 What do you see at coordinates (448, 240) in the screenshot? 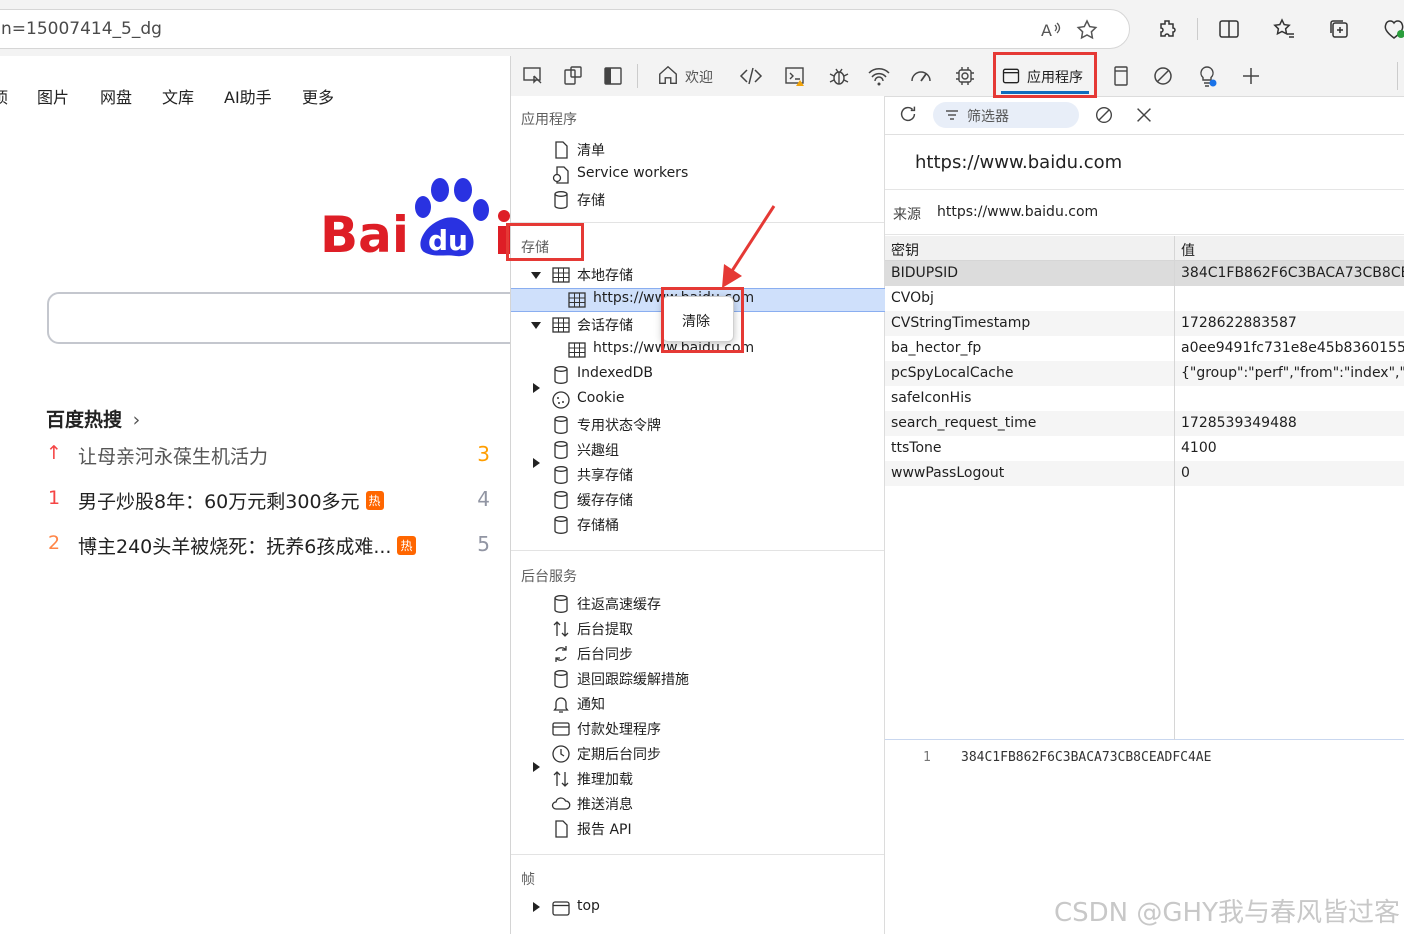
I see `logo-text-du: du` at bounding box center [448, 240].